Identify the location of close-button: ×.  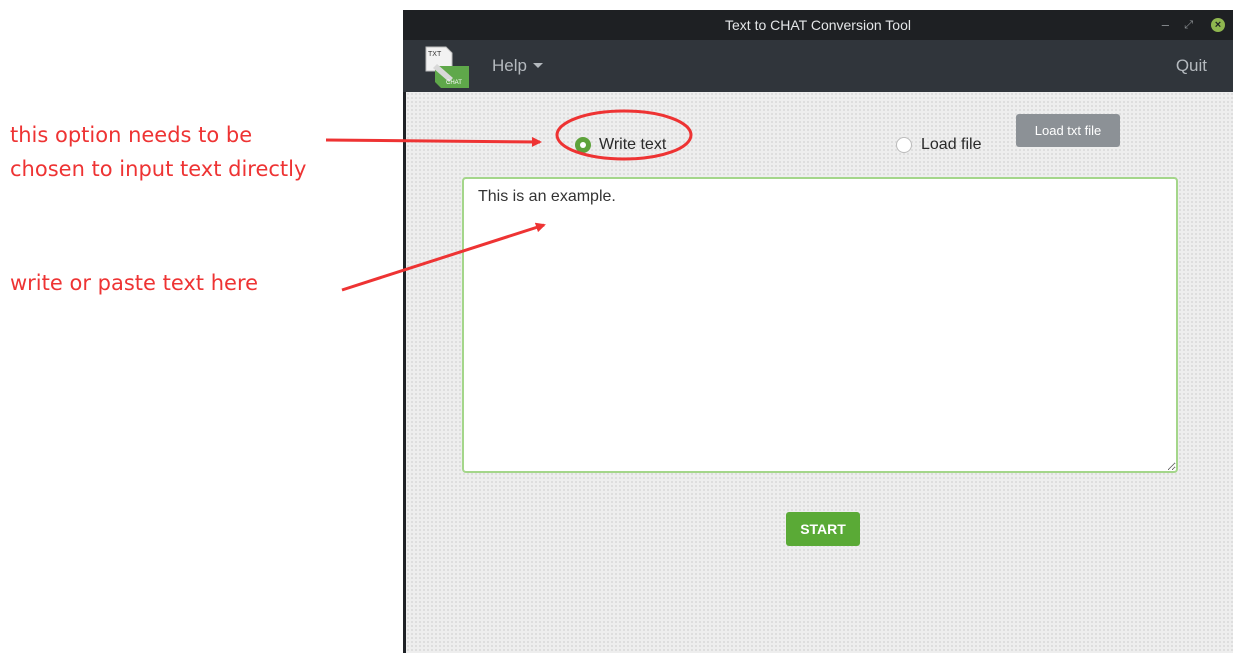
(1218, 25).